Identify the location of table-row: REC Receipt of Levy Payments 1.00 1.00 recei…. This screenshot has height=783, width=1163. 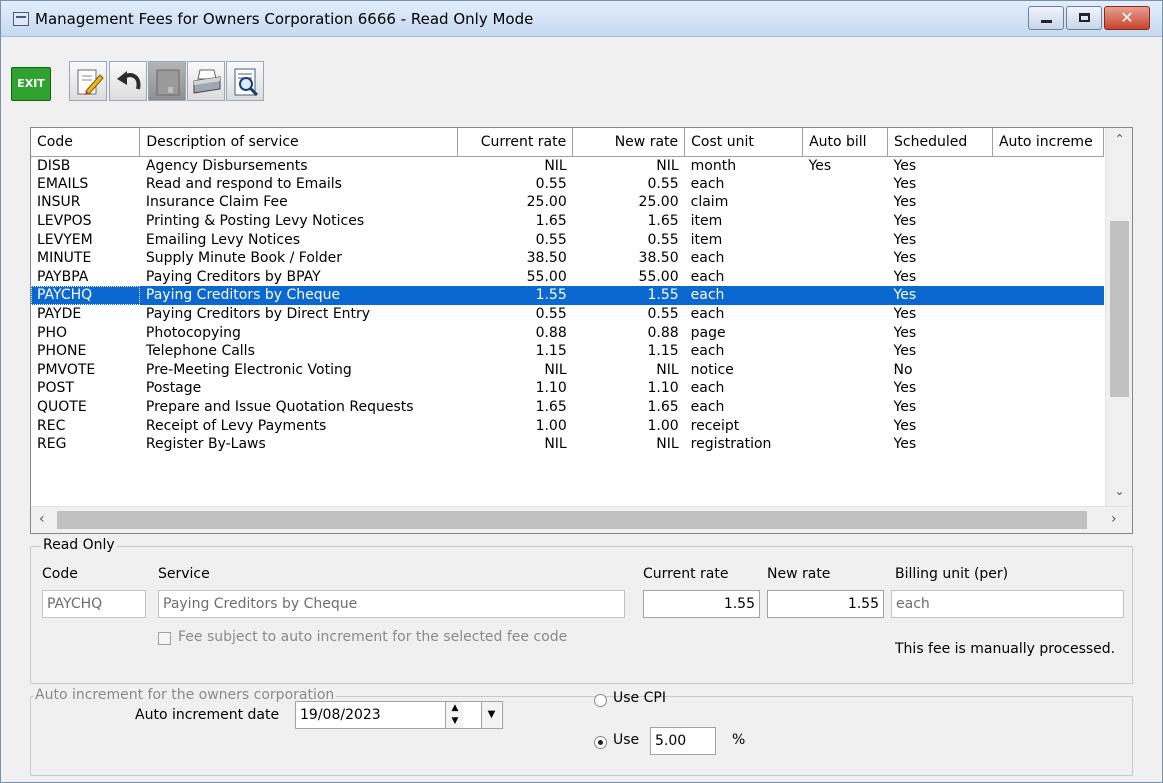
(567, 425).